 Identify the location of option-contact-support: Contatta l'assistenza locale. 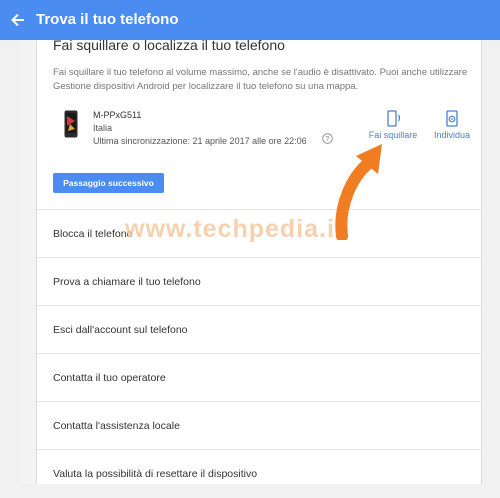
(259, 425).